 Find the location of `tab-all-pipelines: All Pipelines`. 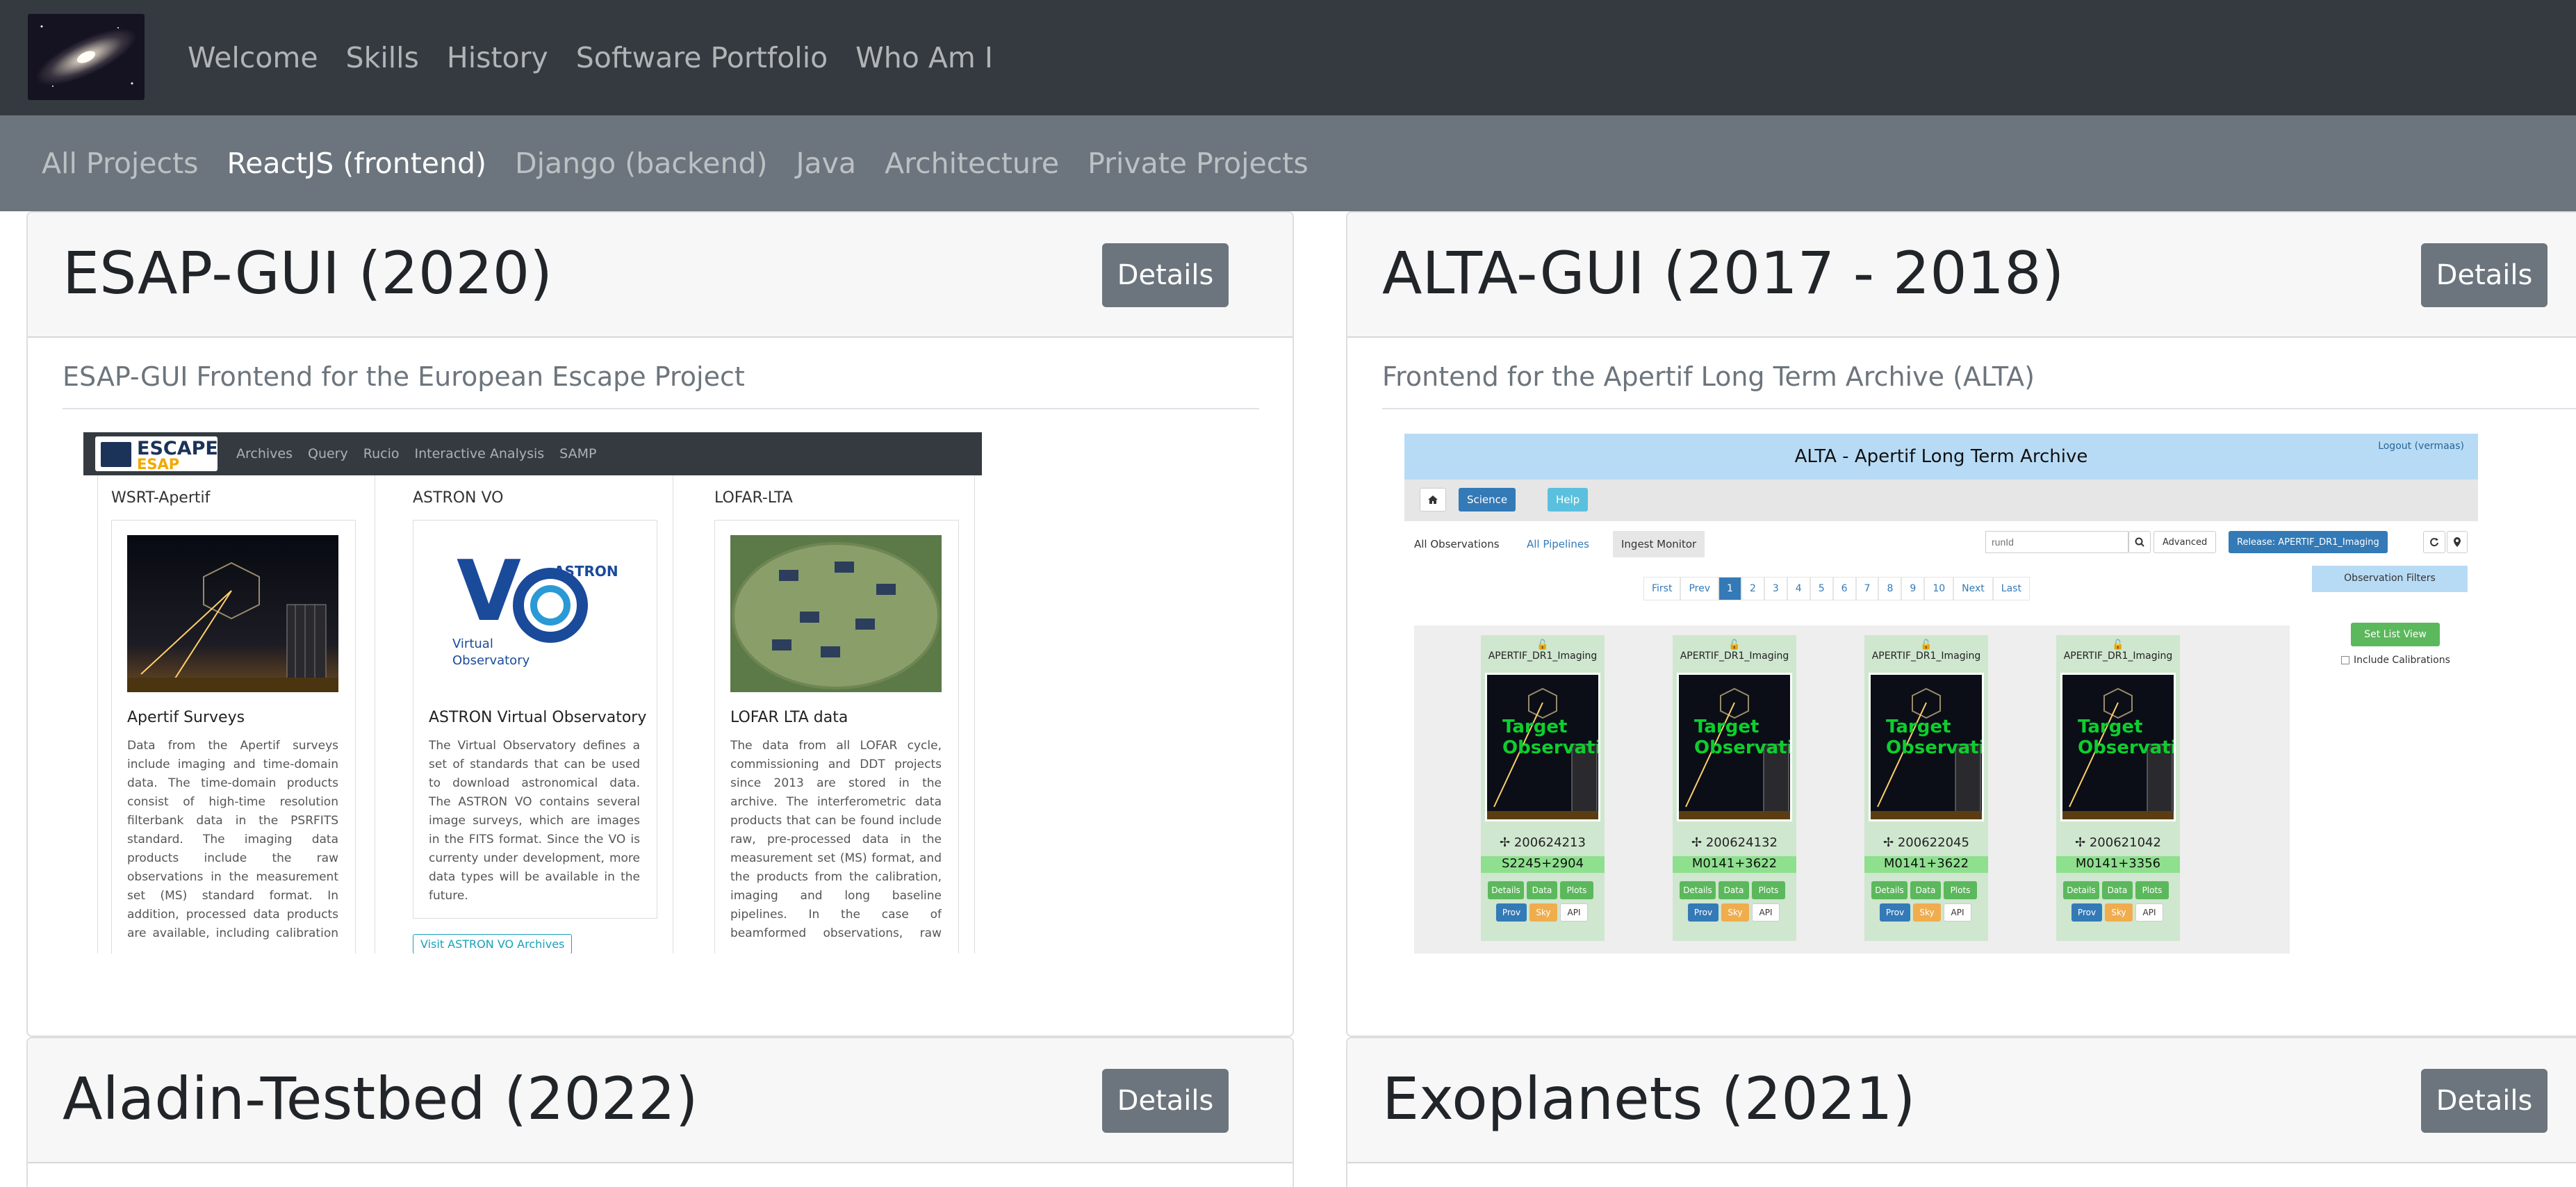

tab-all-pipelines: All Pipelines is located at coordinates (1558, 544).